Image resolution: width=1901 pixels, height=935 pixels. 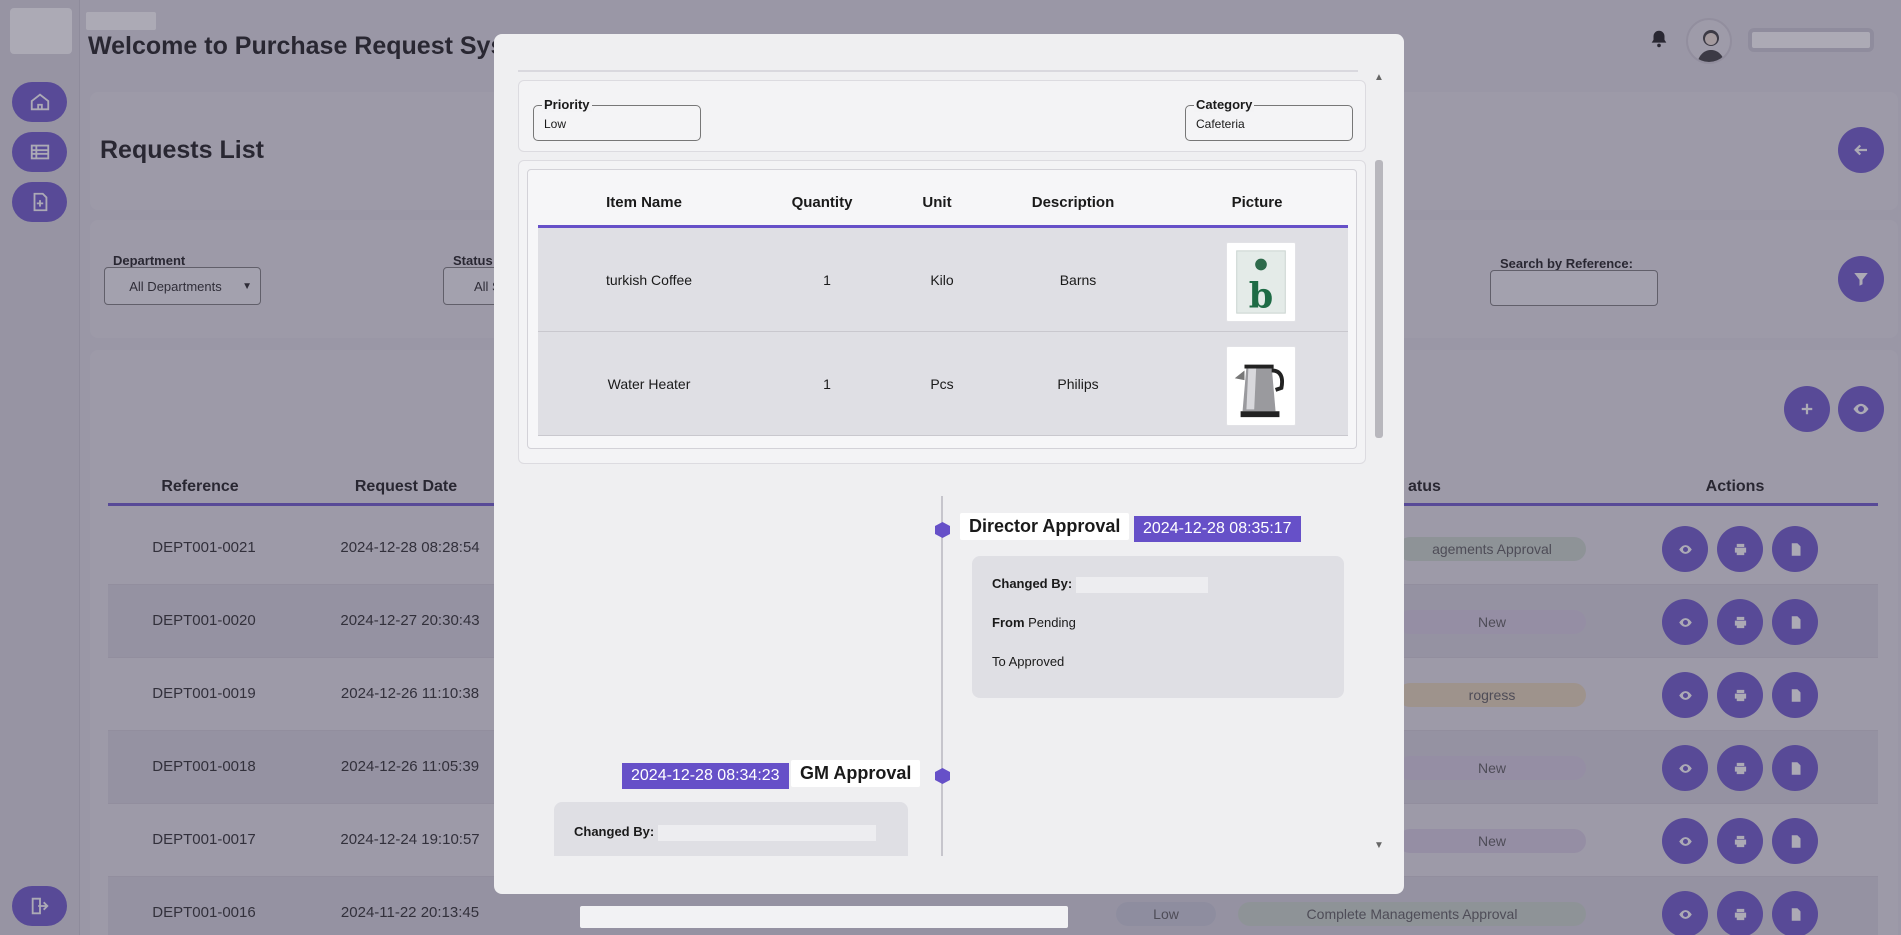 What do you see at coordinates (1379, 299) in the screenshot?
I see `modal-scrollbar-thumb` at bounding box center [1379, 299].